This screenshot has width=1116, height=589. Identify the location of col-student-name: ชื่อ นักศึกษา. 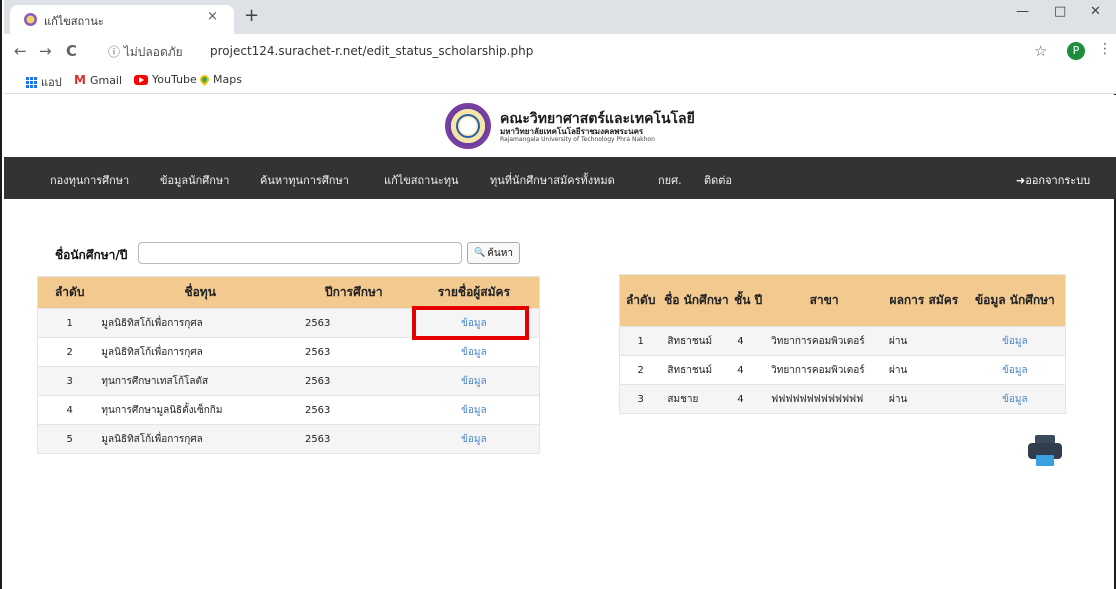
(696, 300).